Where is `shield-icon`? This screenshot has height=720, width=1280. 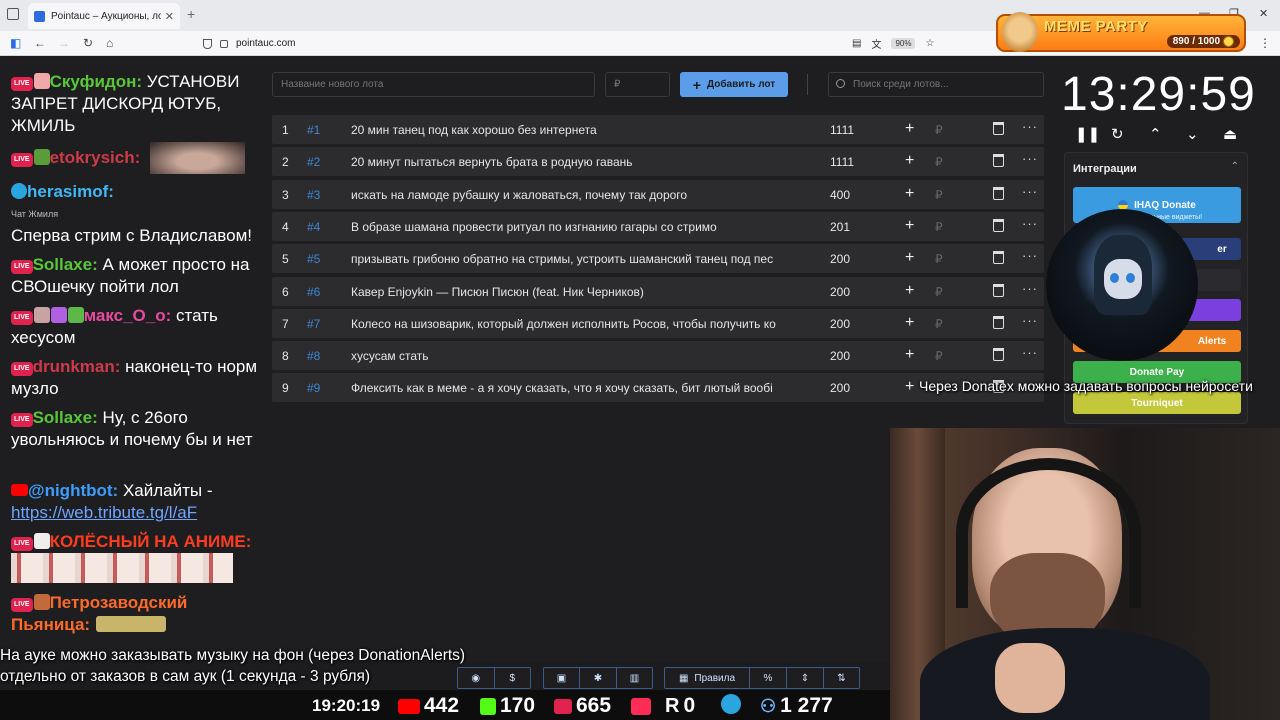 shield-icon is located at coordinates (207, 43).